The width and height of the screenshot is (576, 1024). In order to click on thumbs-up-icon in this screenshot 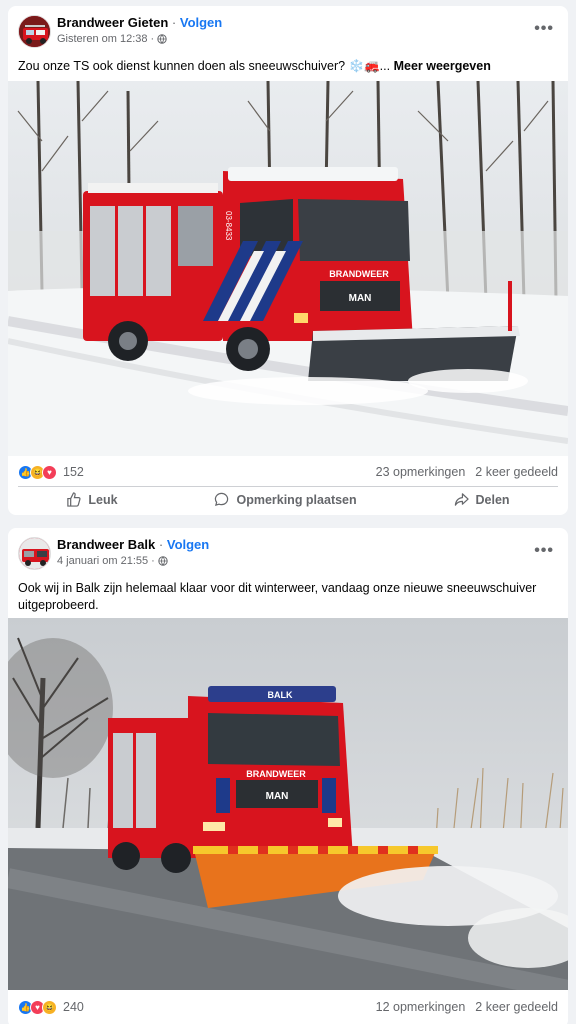, I will do `click(74, 499)`.